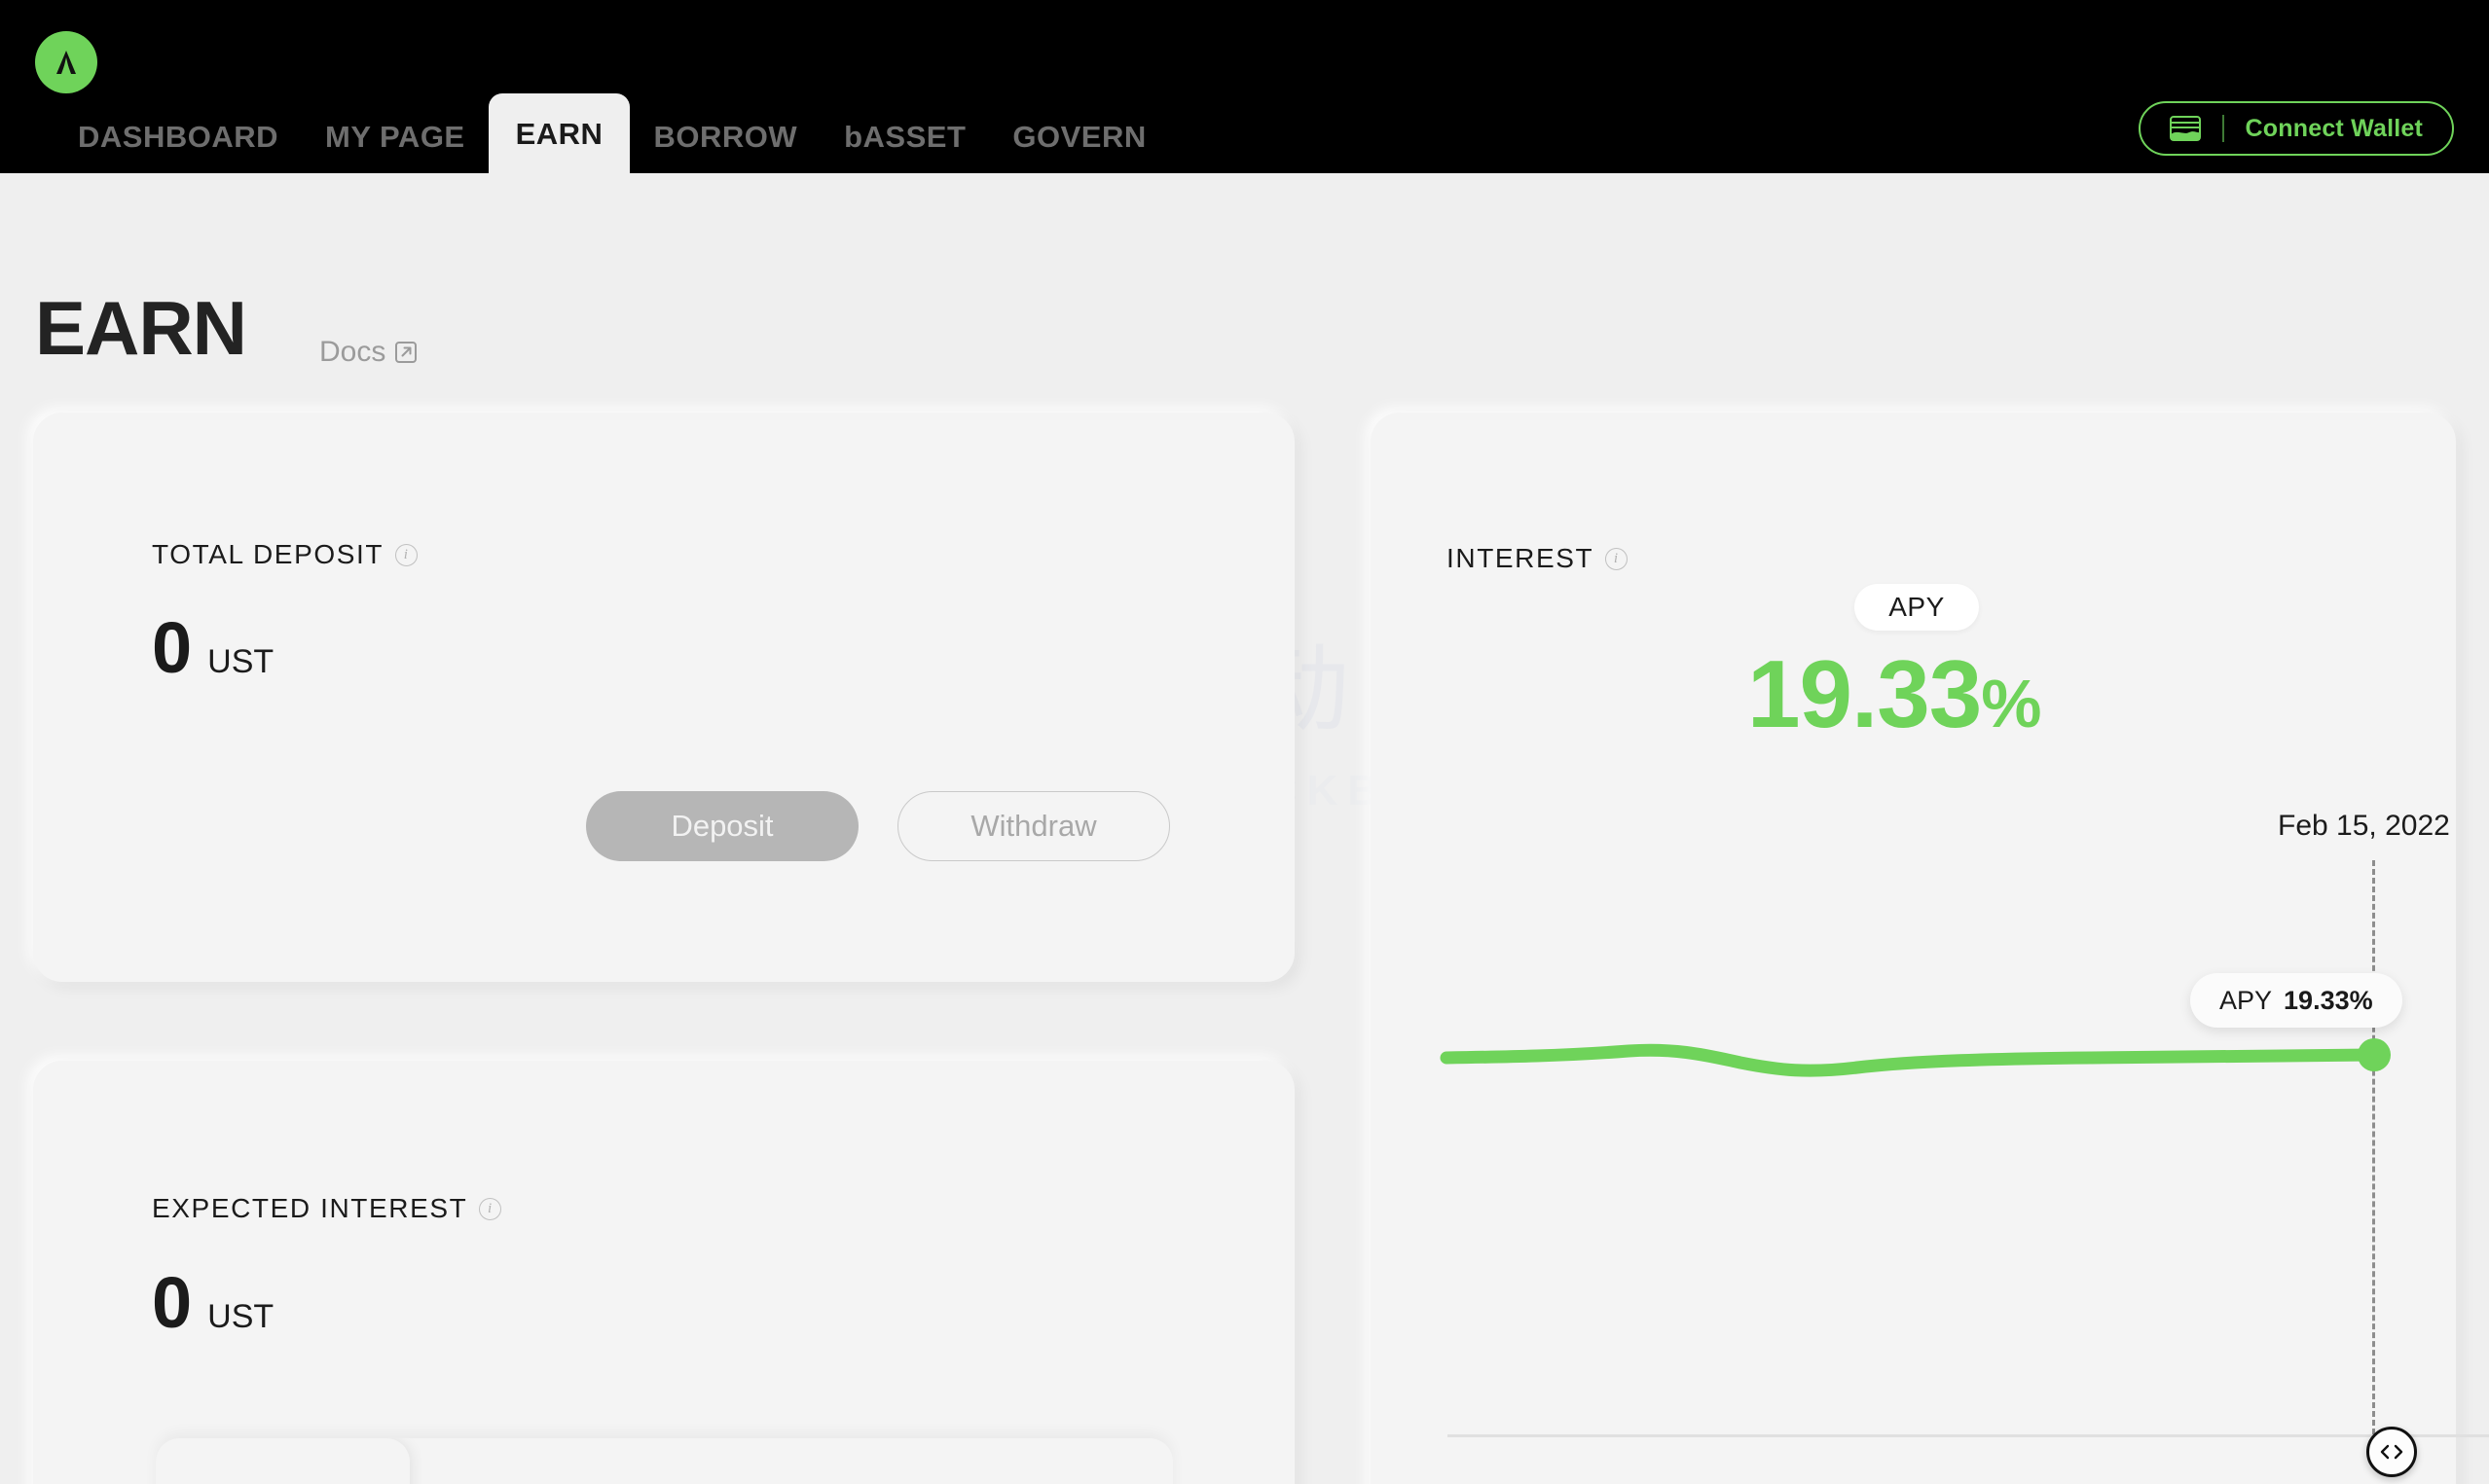 The width and height of the screenshot is (2489, 1484). Describe the element at coordinates (172, 1303) in the screenshot. I see `expected-interest-amount: 0` at that location.